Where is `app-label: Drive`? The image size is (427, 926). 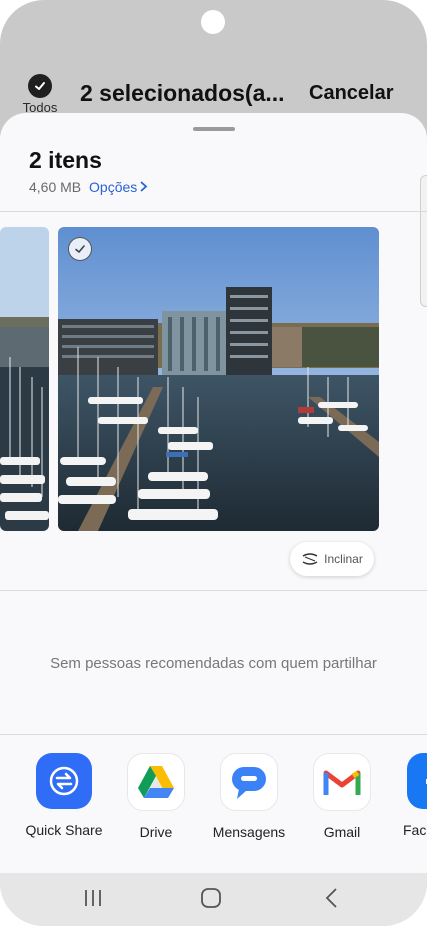
app-label: Drive is located at coordinates (156, 832).